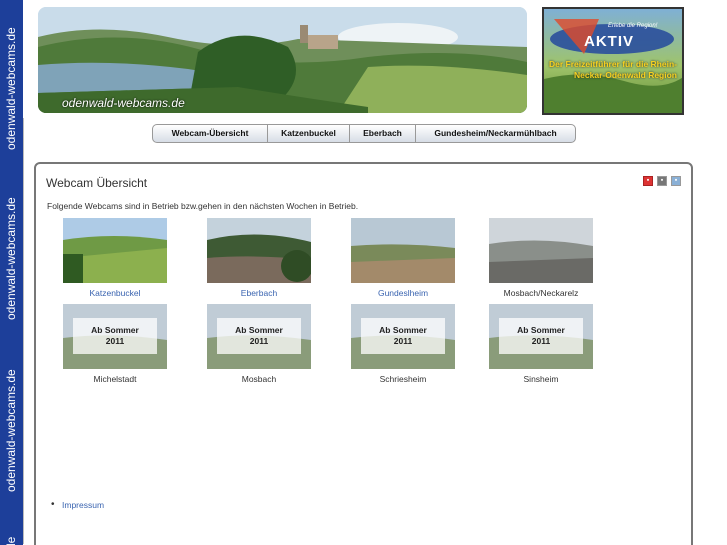  I want to click on webcam-label: Mosbach/Neckarelz, so click(541, 293).